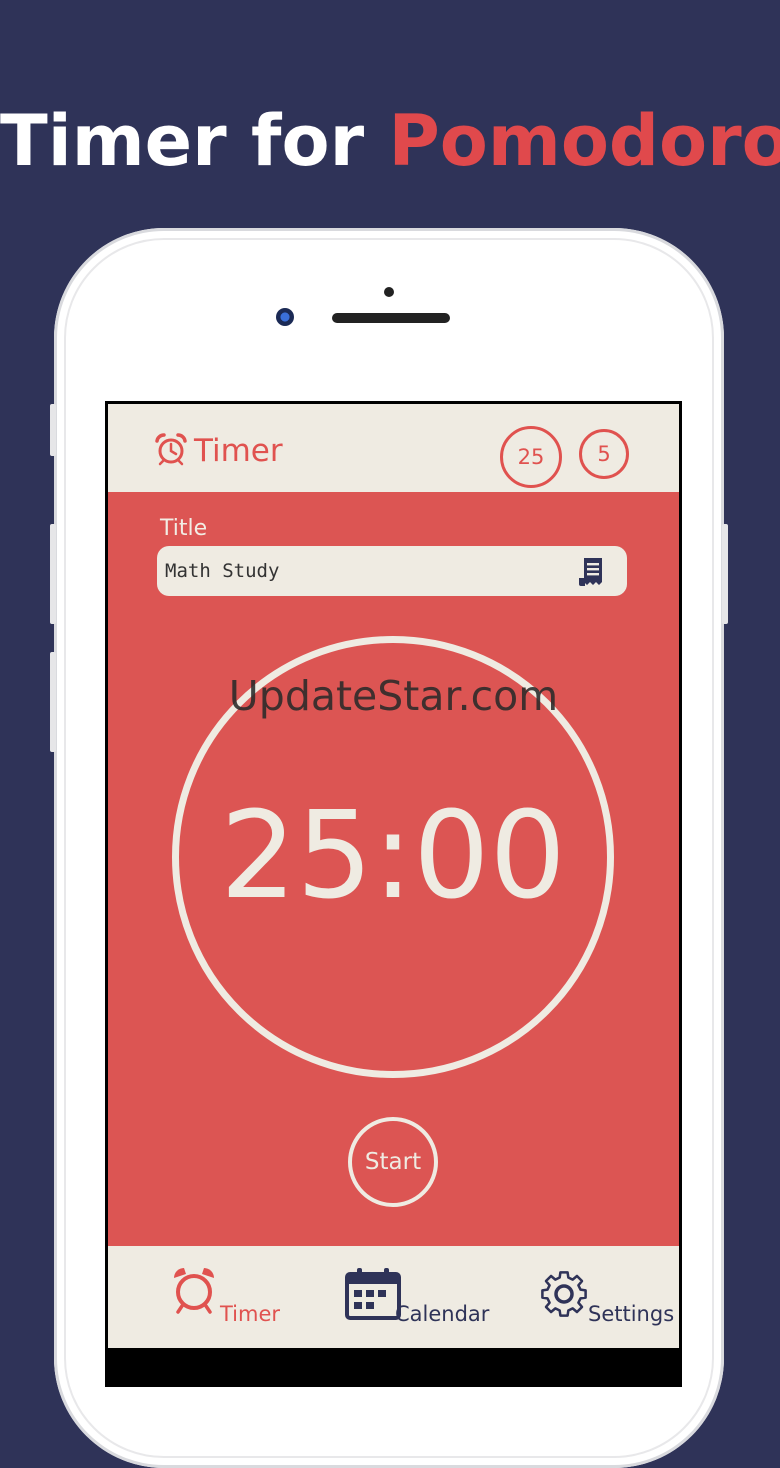  I want to click on work-duration-button: 25, so click(531, 457).